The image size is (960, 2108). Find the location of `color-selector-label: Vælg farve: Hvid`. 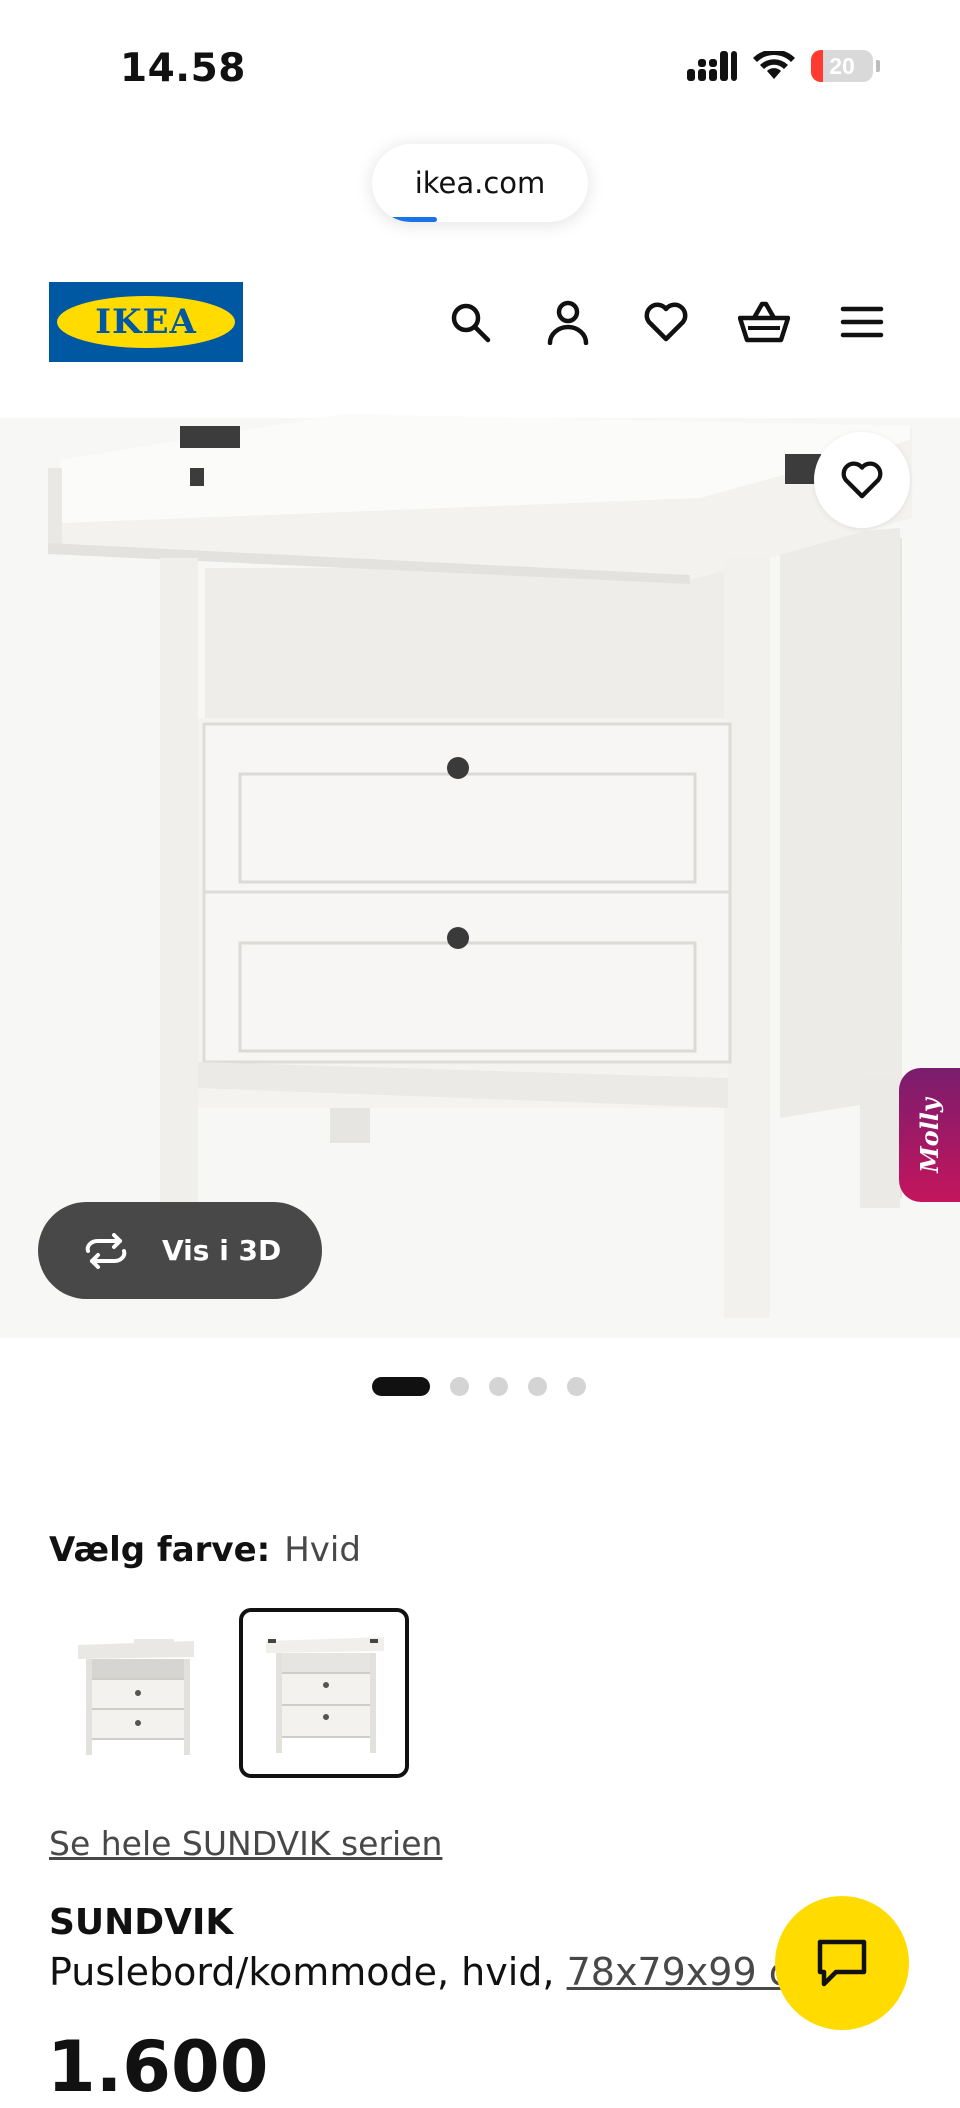

color-selector-label: Vælg farve: Hvid is located at coordinates (205, 1550).